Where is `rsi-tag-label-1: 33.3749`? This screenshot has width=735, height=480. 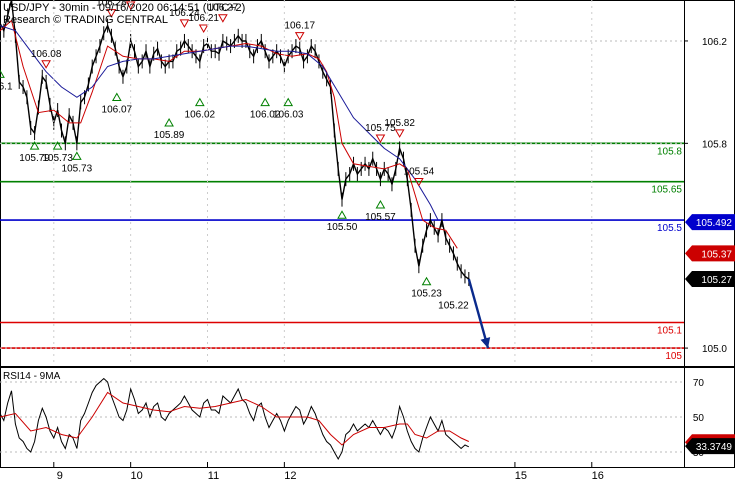 rsi-tag-label-1: 33.3749 is located at coordinates (714, 447).